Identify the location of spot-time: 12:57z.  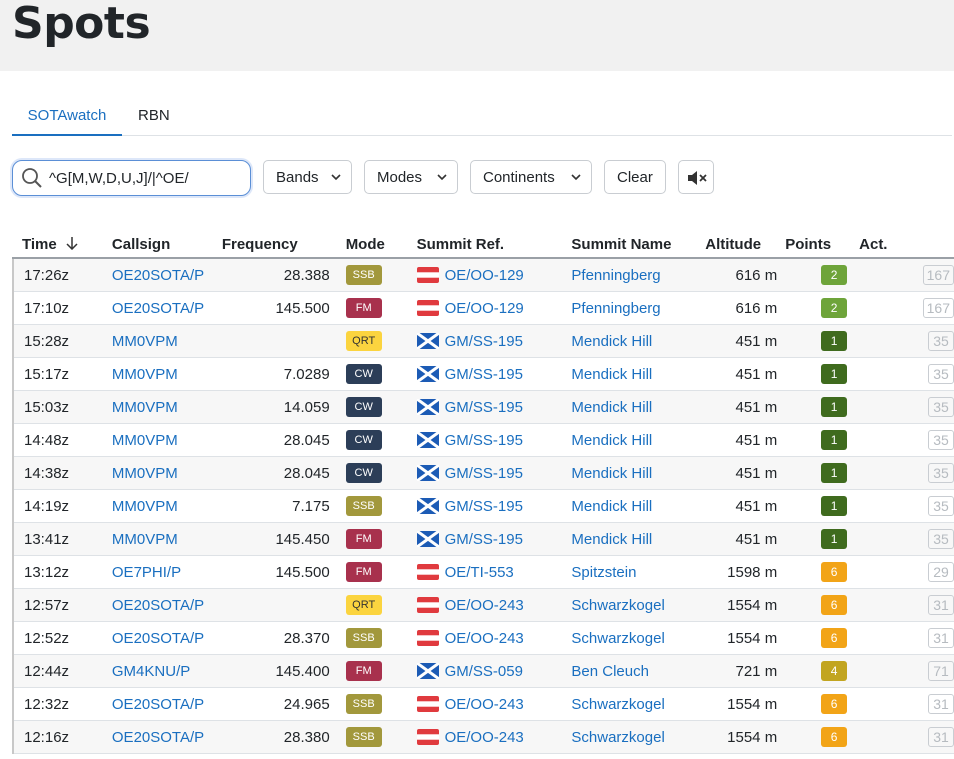
(58, 605).